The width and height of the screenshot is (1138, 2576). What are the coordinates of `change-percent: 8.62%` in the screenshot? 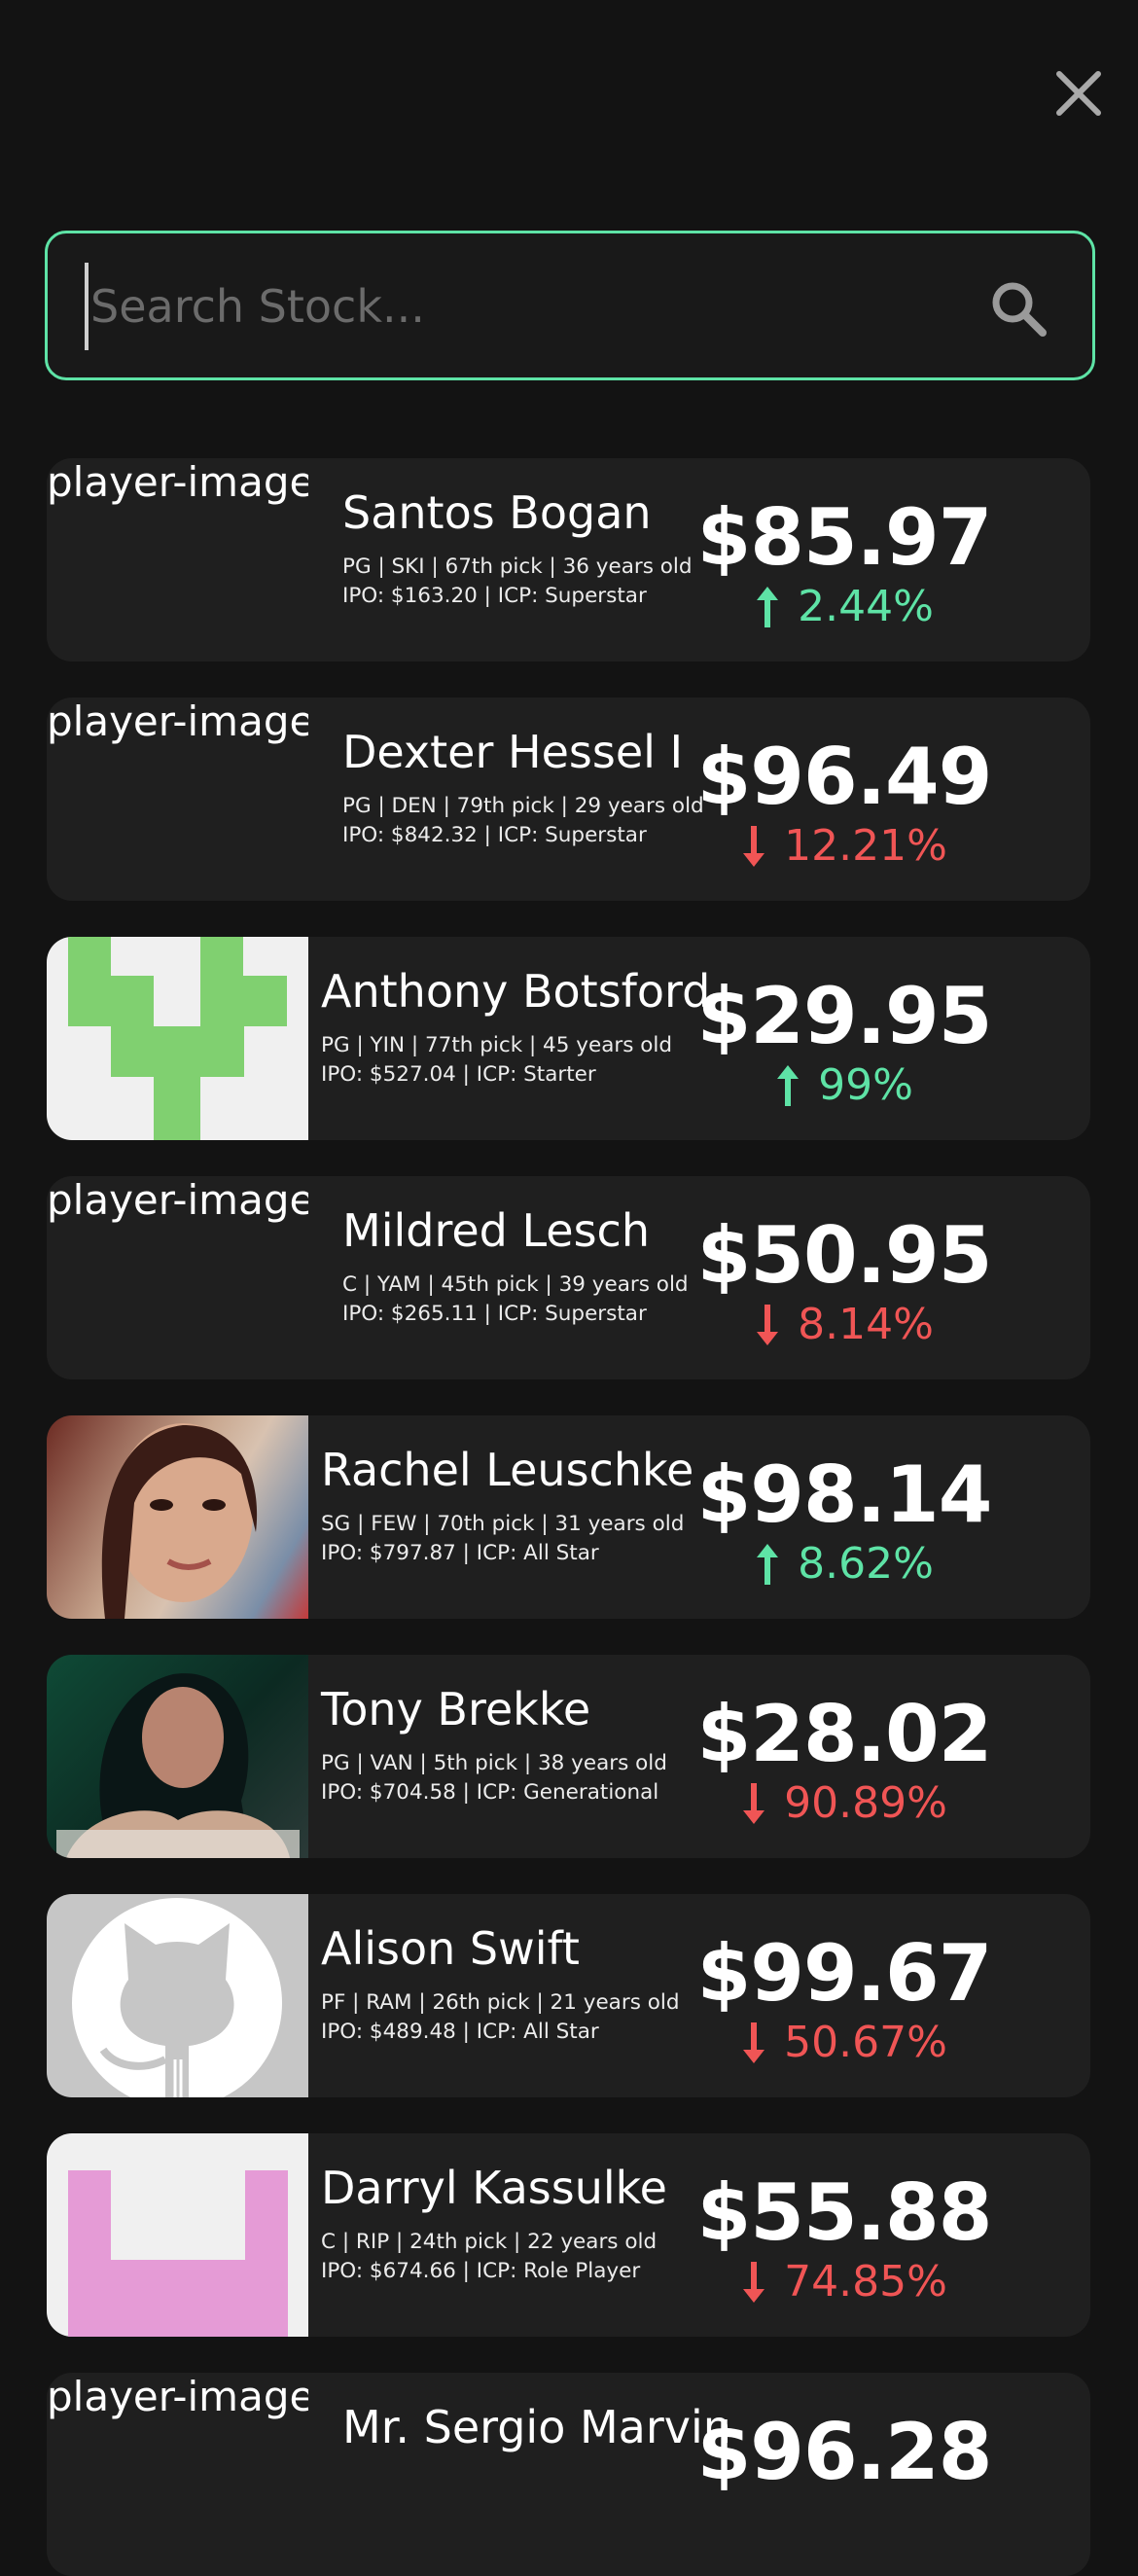 It's located at (866, 1564).